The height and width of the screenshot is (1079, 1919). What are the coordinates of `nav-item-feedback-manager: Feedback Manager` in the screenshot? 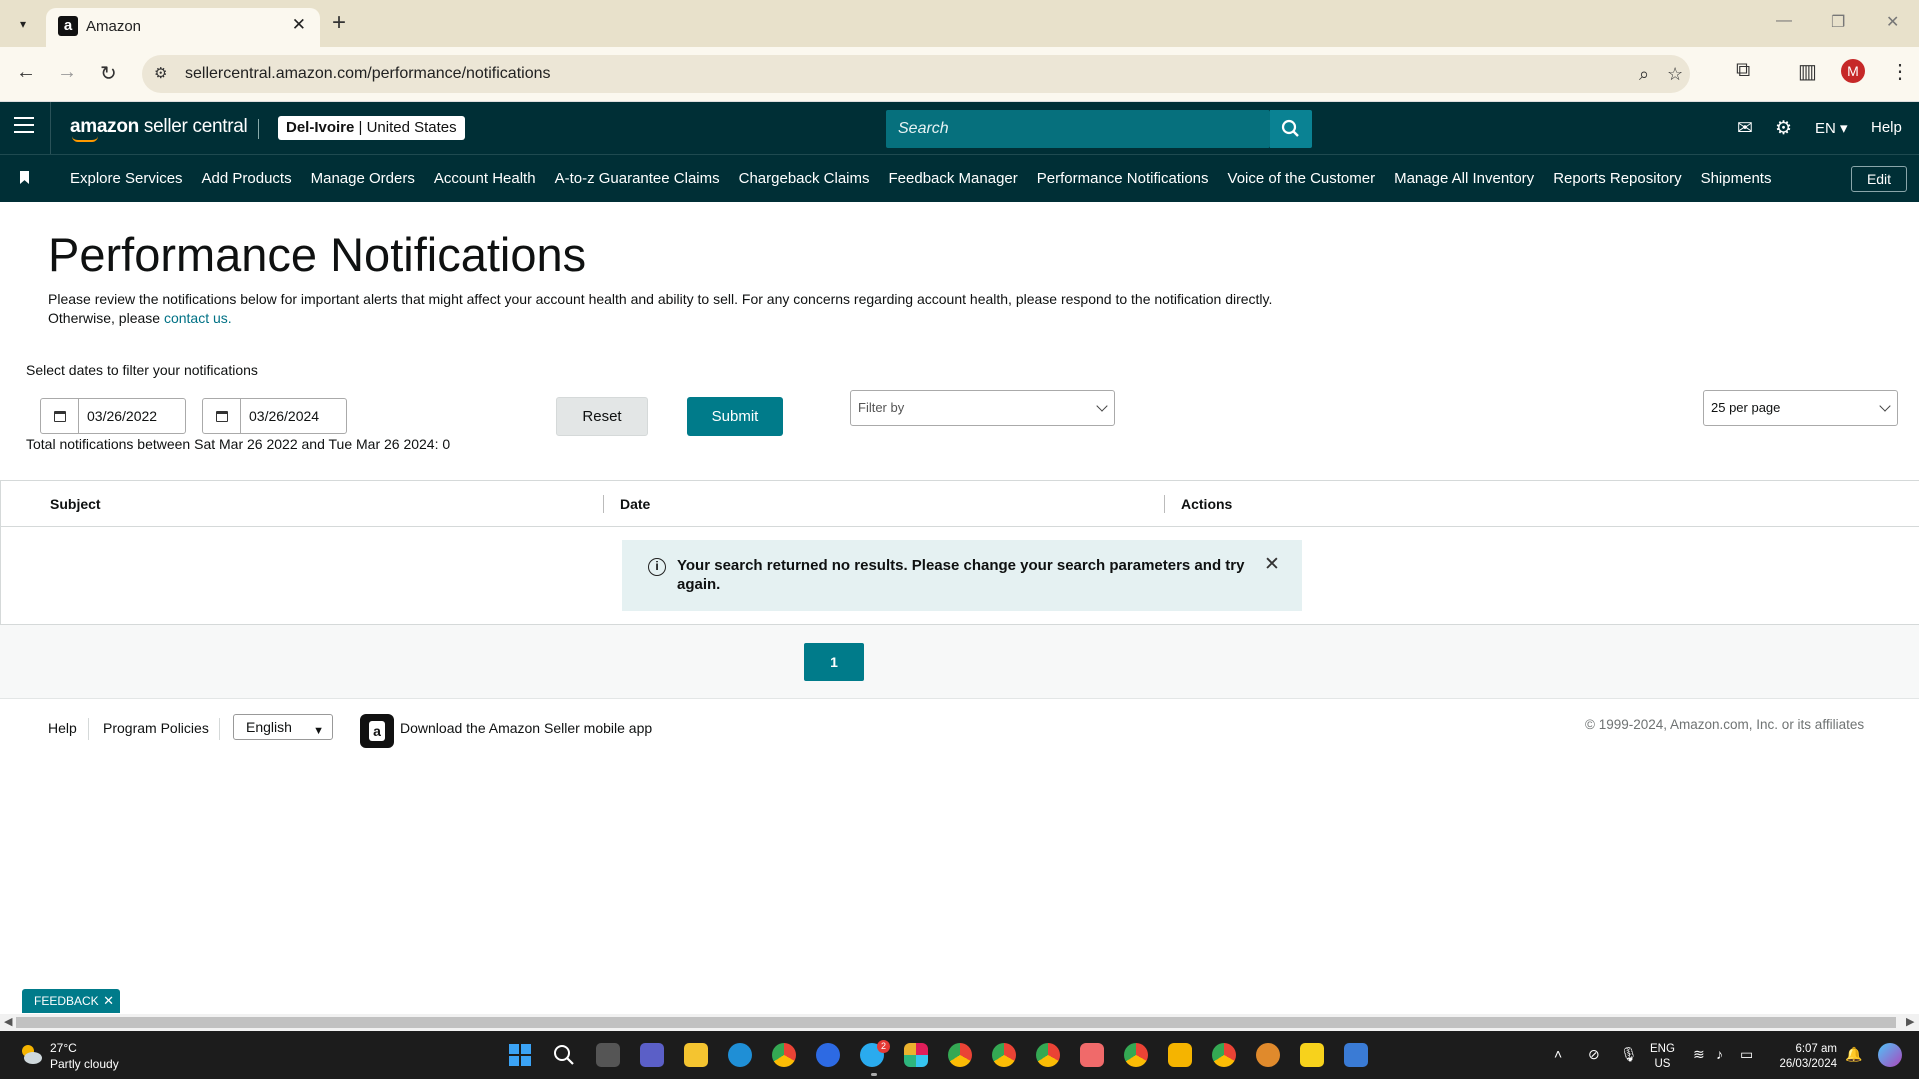 It's located at (953, 178).